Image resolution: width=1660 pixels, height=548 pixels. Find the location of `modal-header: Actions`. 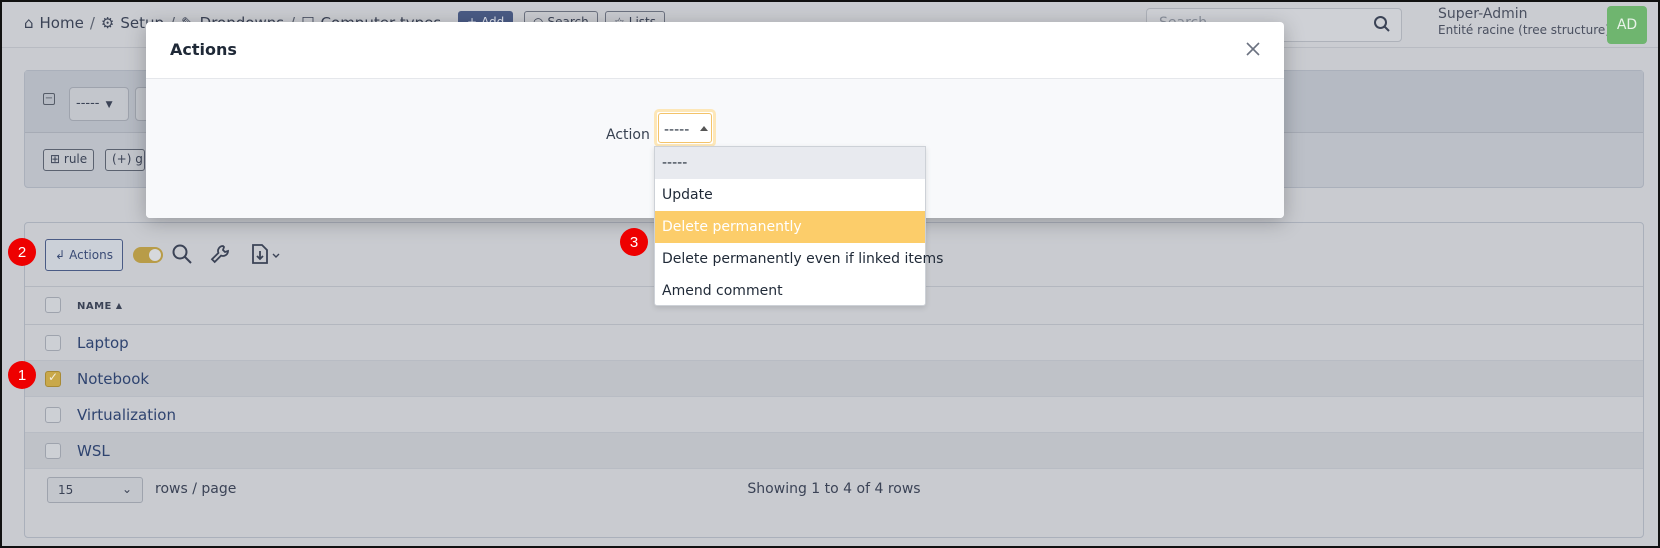

modal-header: Actions is located at coordinates (715, 50).